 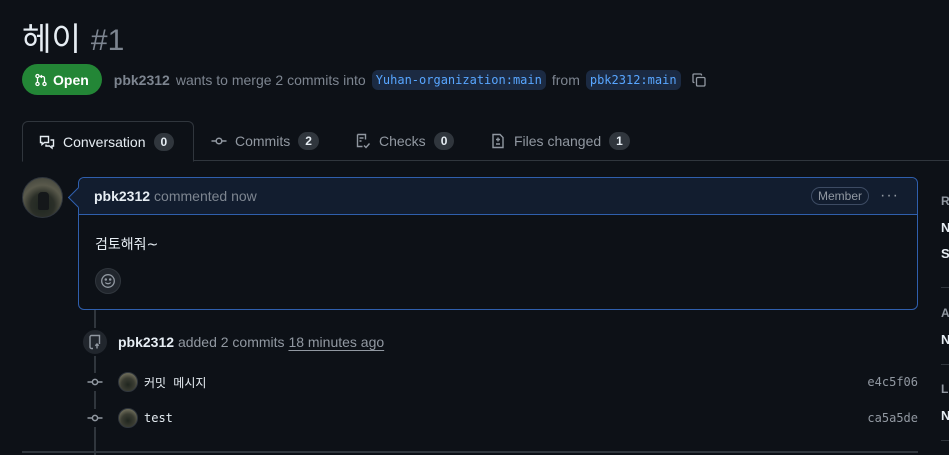 I want to click on base-branch-link: Yuhan-organization:main, so click(x=458, y=79).